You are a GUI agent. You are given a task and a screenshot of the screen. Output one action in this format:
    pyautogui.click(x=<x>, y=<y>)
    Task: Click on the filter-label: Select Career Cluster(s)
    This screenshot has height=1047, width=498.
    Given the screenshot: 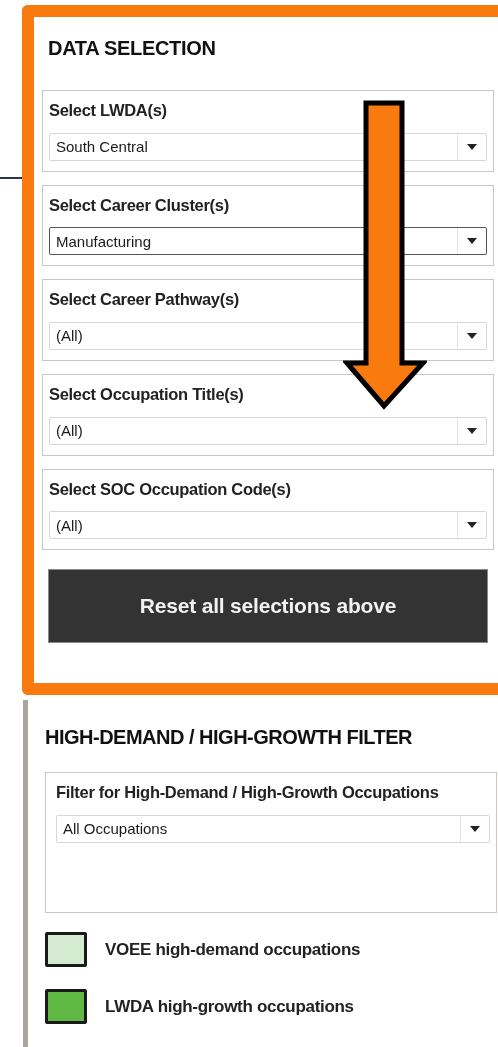 What is the action you would take?
    pyautogui.click(x=139, y=205)
    